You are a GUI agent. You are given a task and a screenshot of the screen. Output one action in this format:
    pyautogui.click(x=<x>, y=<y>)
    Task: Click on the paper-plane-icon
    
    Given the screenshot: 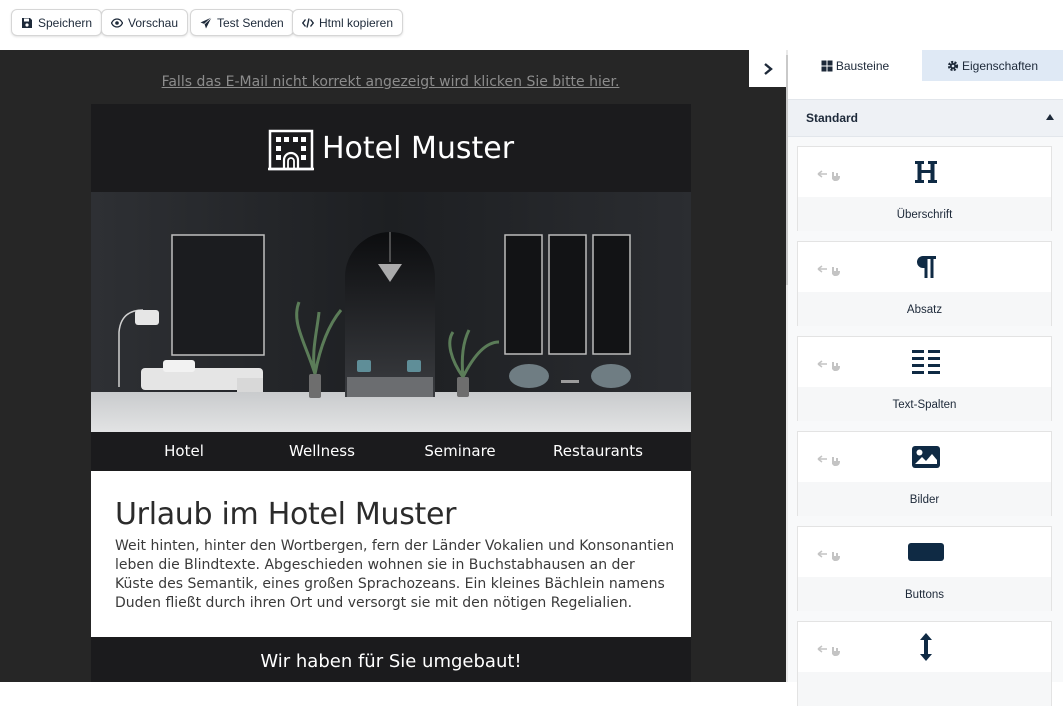 What is the action you would take?
    pyautogui.click(x=206, y=22)
    